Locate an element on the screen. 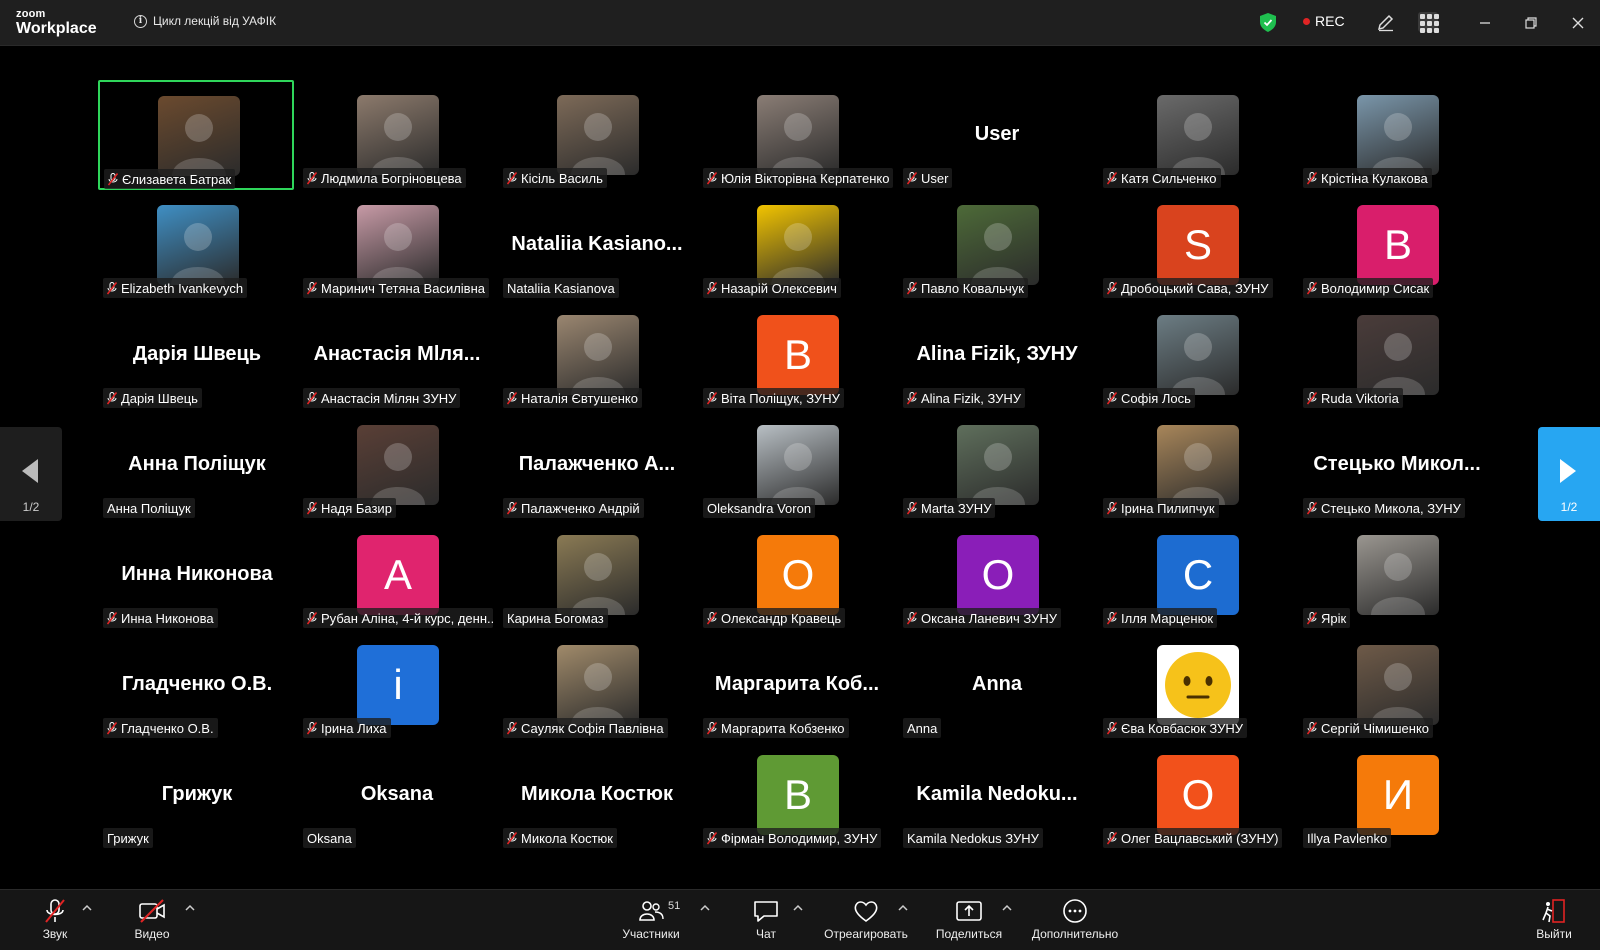 The width and height of the screenshot is (1600, 950). participant-name-label: Юлія Вікторівна Керпатенко is located at coordinates (798, 178).